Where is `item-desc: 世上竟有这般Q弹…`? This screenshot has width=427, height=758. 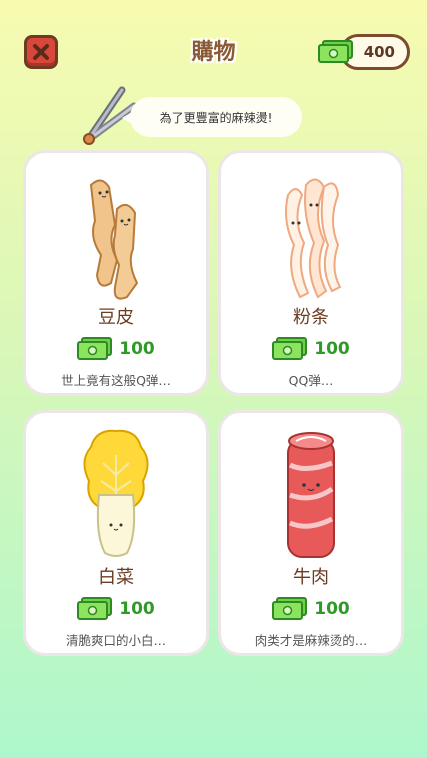 item-desc: 世上竟有这般Q弹… is located at coordinates (116, 380).